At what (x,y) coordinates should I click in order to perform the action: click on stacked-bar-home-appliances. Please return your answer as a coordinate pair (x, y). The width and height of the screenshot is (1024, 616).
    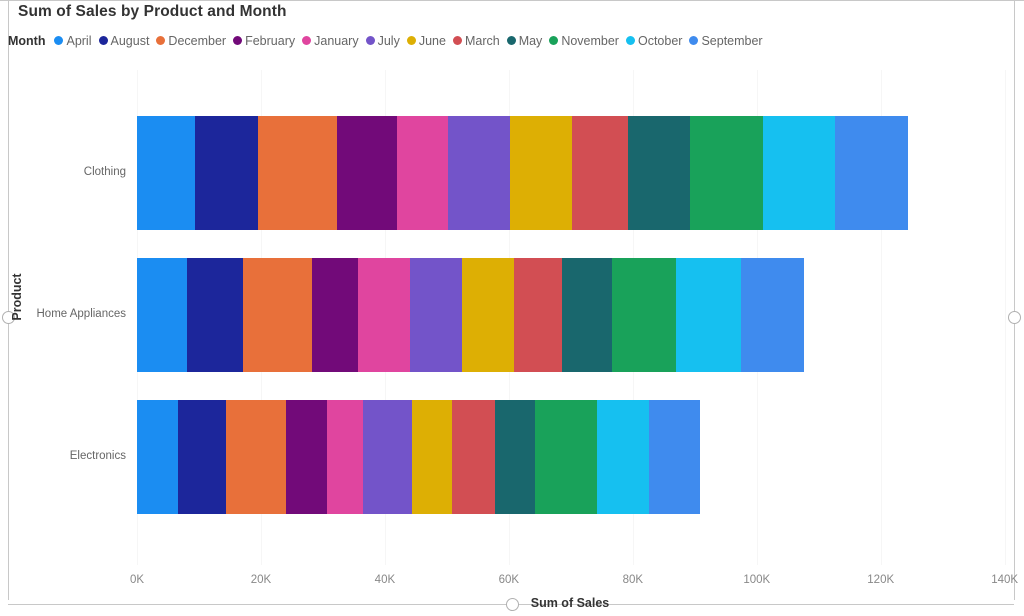
    Looking at the image, I should click on (471, 315).